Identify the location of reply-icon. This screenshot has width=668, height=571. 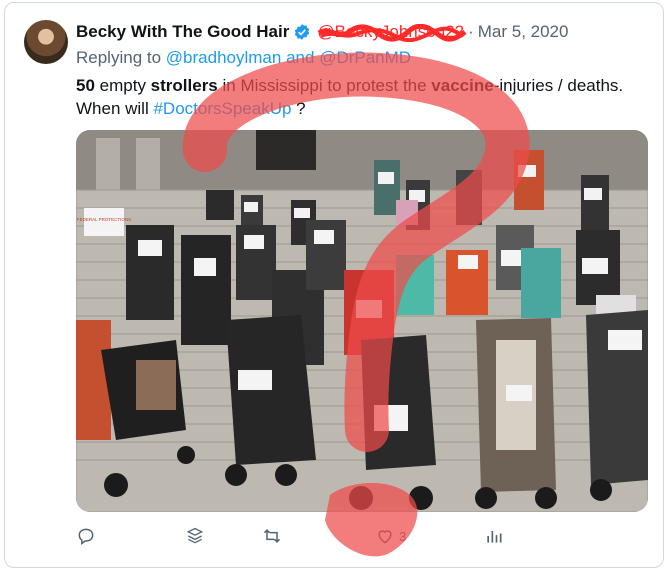
(86, 536).